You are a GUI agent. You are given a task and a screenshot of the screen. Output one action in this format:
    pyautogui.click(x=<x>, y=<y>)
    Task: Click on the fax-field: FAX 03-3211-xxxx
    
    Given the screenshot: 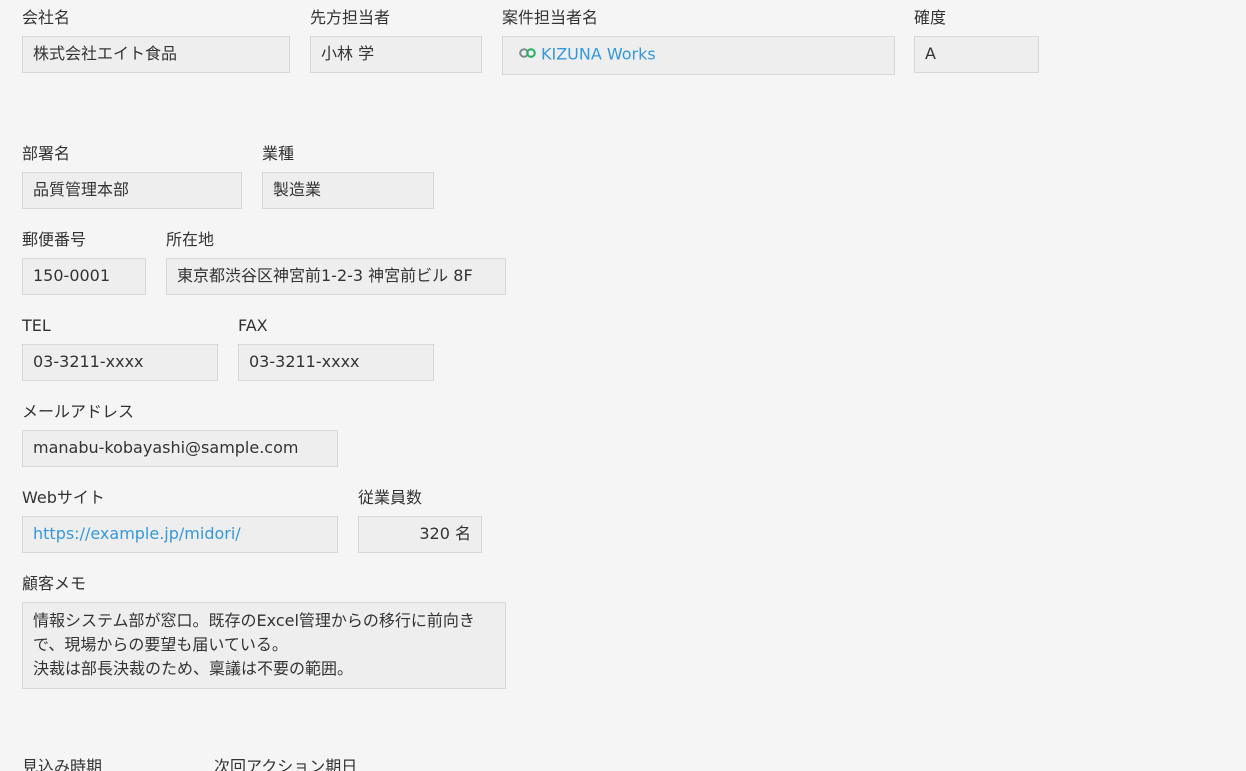 What is the action you would take?
    pyautogui.click(x=336, y=349)
    